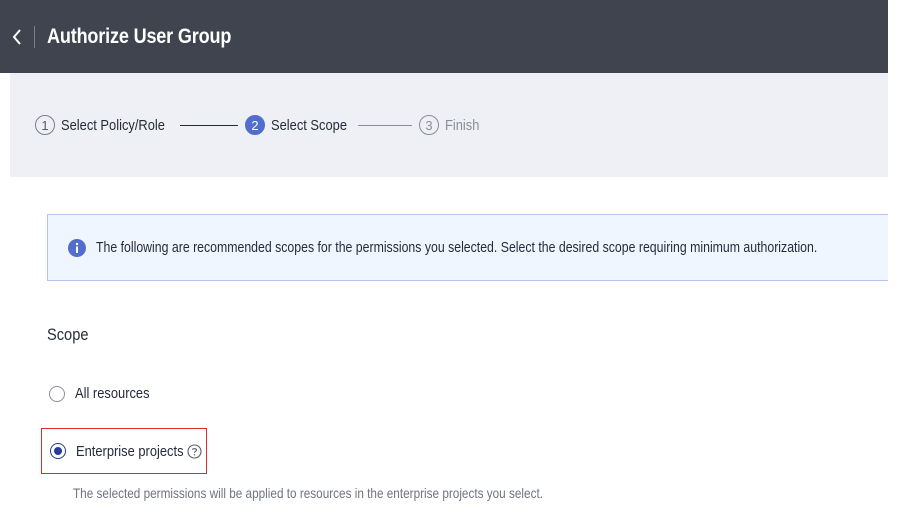 The height and width of the screenshot is (526, 902). Describe the element at coordinates (194, 451) in the screenshot. I see `question-circle-icon` at that location.